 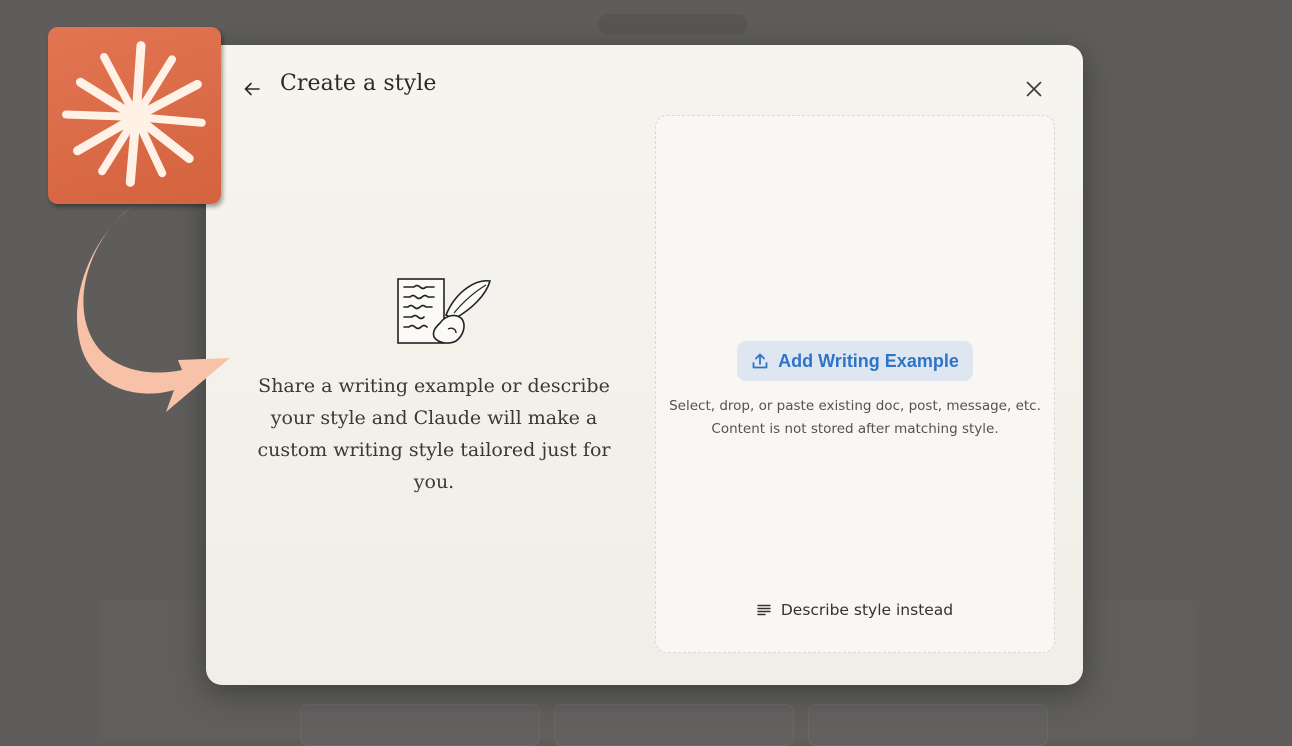 I want to click on describe-style-label: Describe style instead, so click(x=867, y=610).